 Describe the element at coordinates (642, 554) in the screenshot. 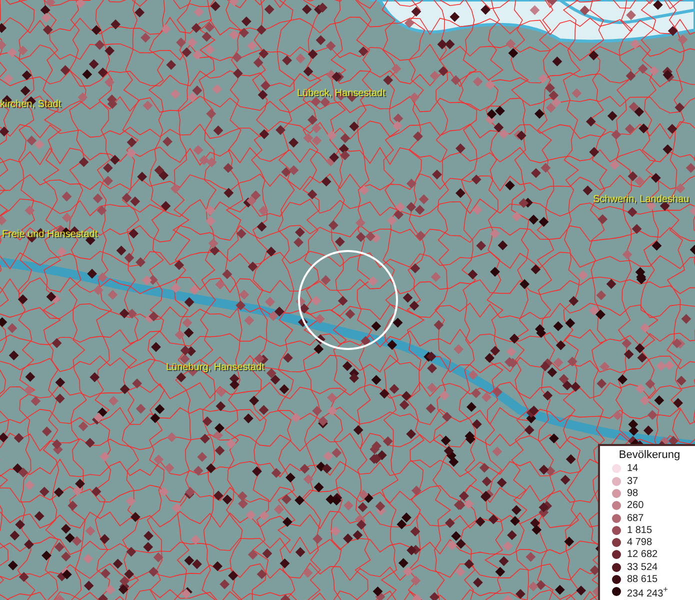

I see `legend-label: 12 682` at that location.